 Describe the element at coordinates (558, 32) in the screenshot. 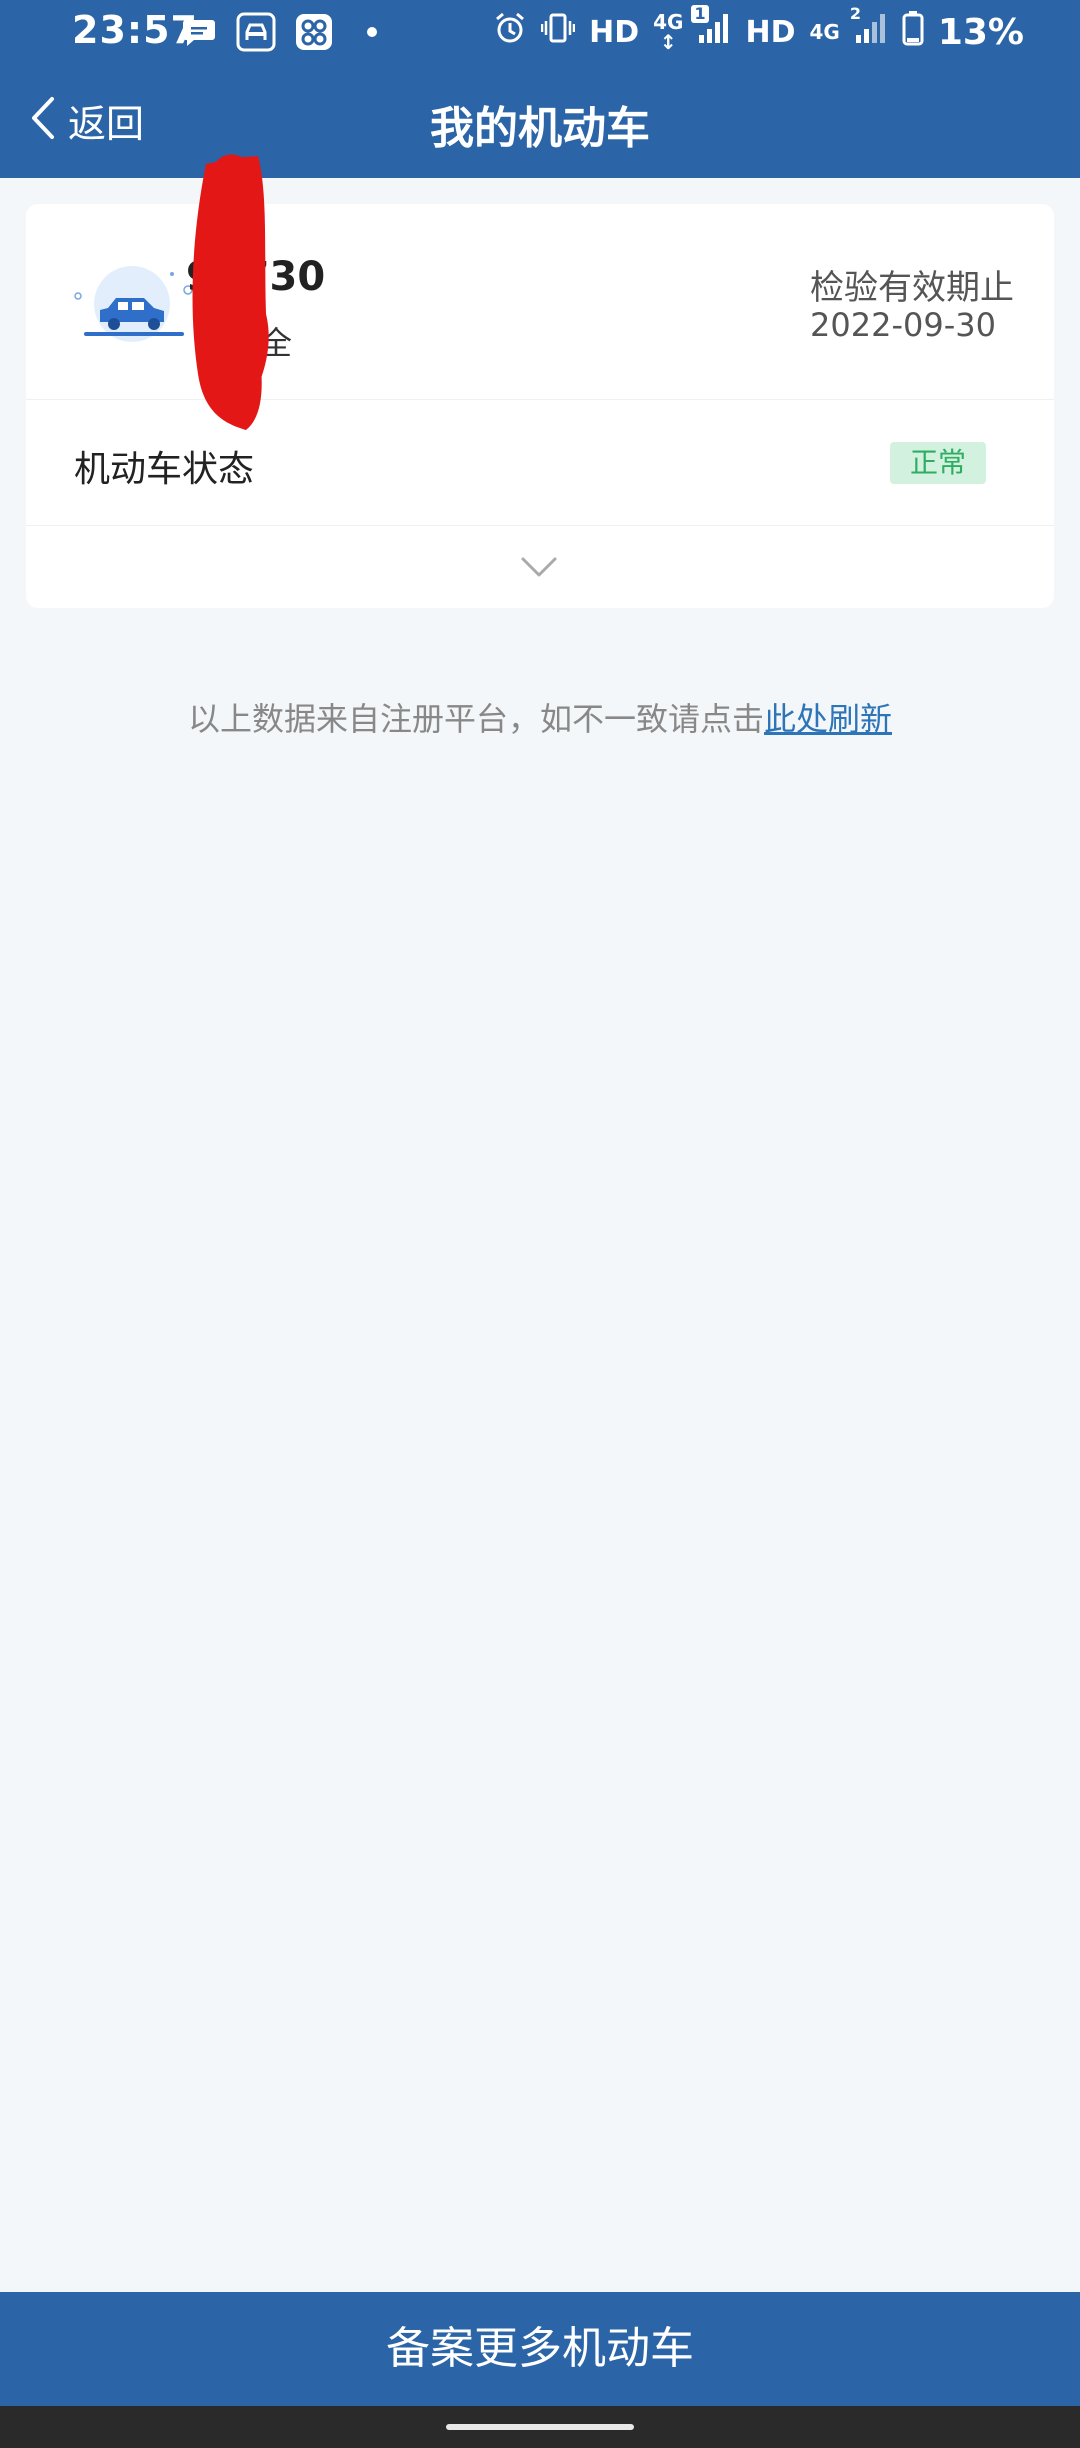

I see `vibrate-icon` at that location.